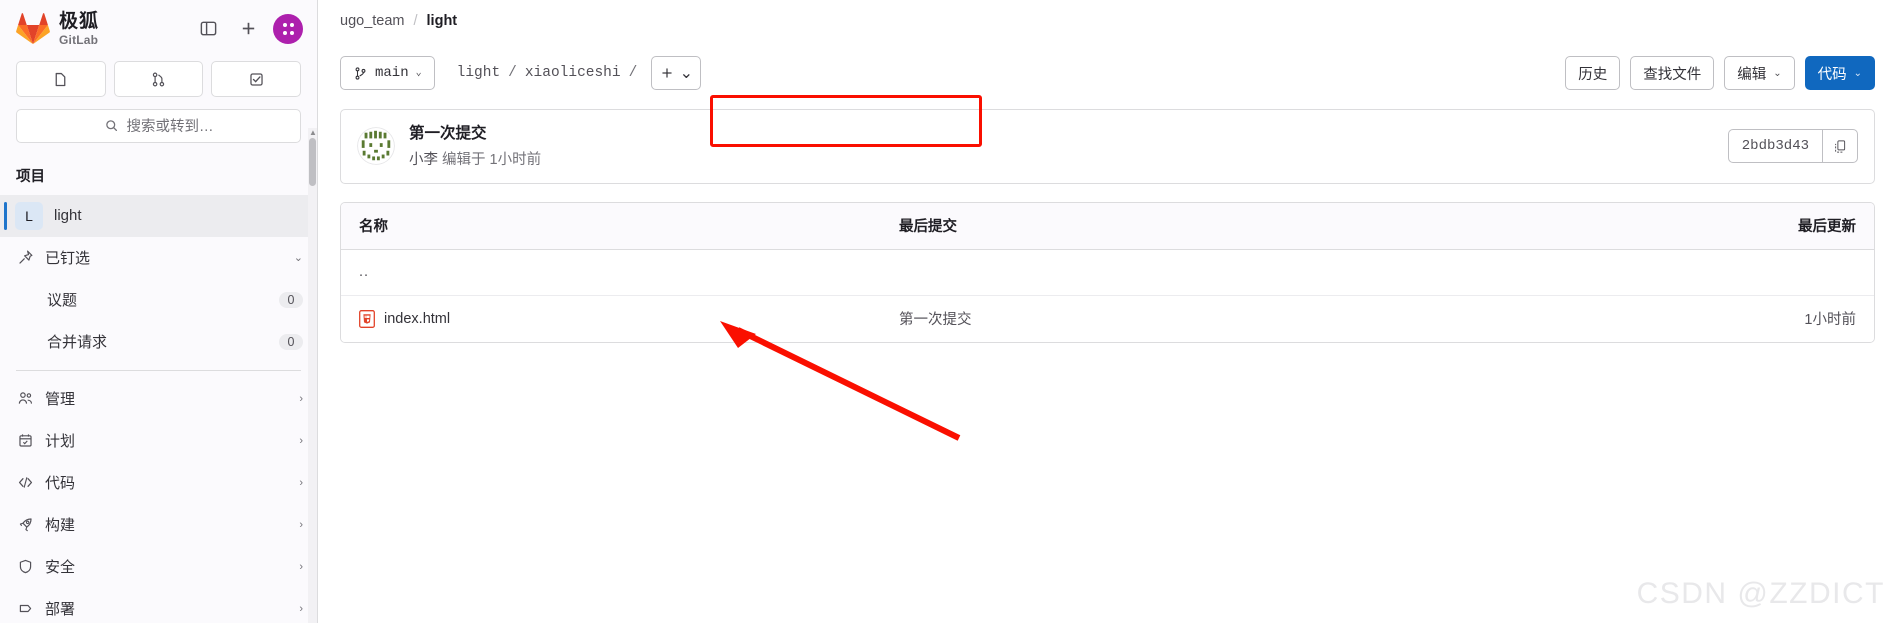 The height and width of the screenshot is (623, 1899). I want to click on file-path-breadcrumb: light / xiaoliceshi /, so click(541, 73).